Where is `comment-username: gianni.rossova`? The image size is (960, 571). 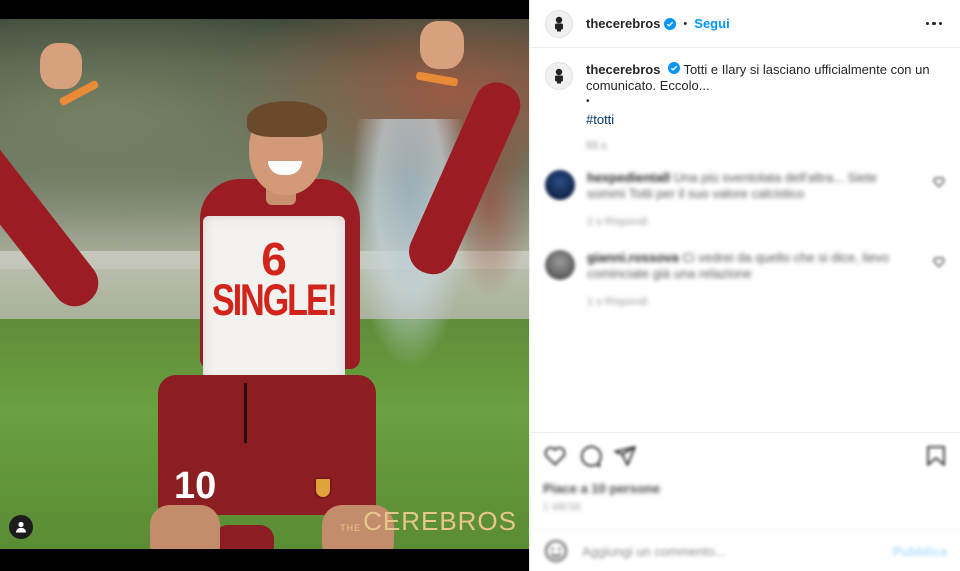 comment-username: gianni.rossova is located at coordinates (633, 257).